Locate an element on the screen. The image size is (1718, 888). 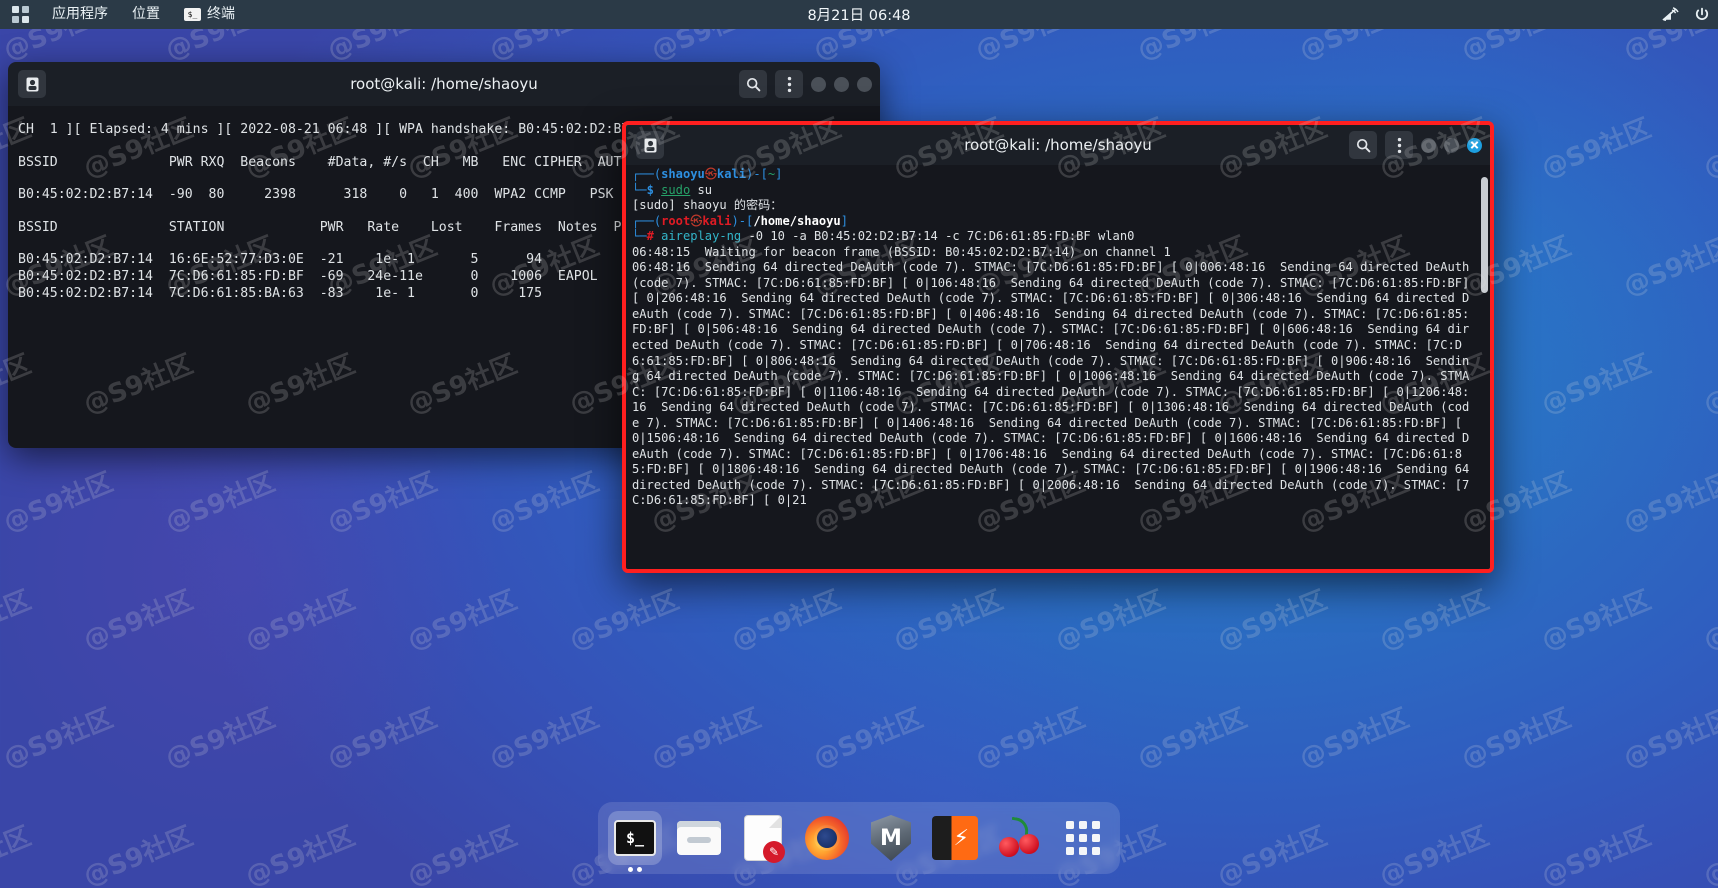
titlebar-left-airodump is located at coordinates (27, 84).